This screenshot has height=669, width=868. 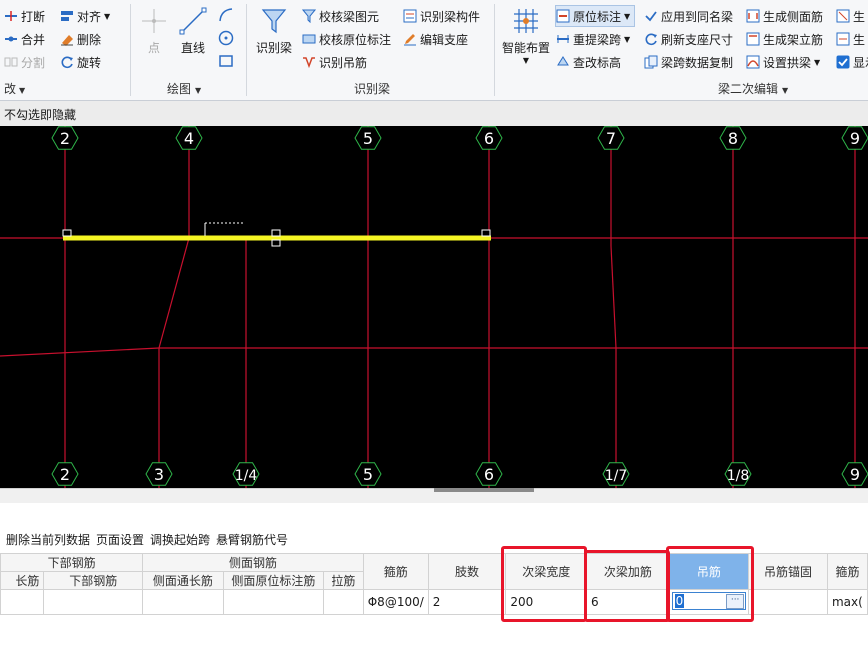 I want to click on rotate-button: 旋转, so click(x=80, y=62).